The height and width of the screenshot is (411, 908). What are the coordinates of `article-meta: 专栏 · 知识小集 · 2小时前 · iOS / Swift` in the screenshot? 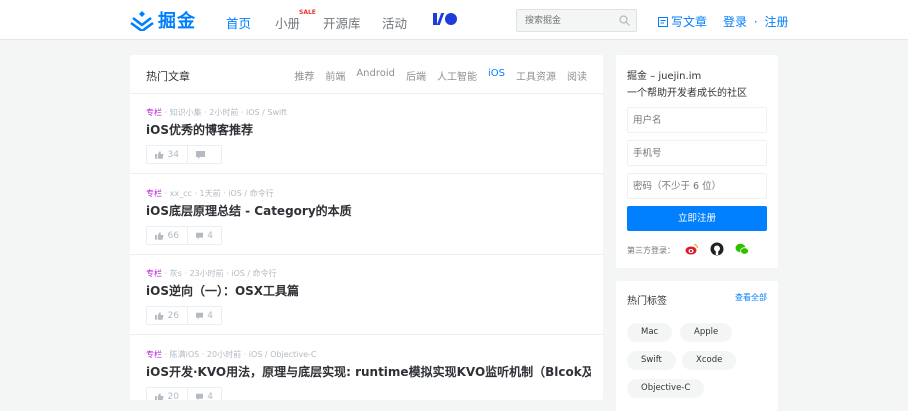 It's located at (217, 112).